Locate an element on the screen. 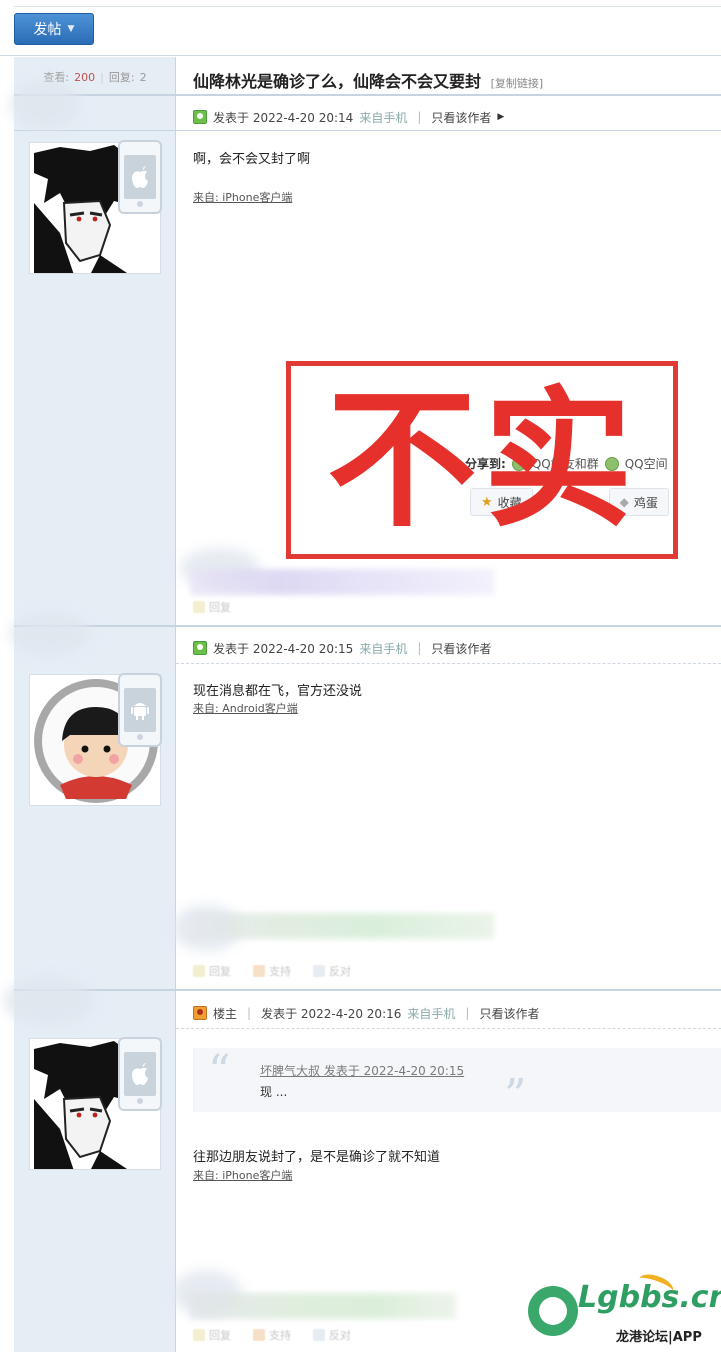  floor-label: 楼主 is located at coordinates (225, 1013).